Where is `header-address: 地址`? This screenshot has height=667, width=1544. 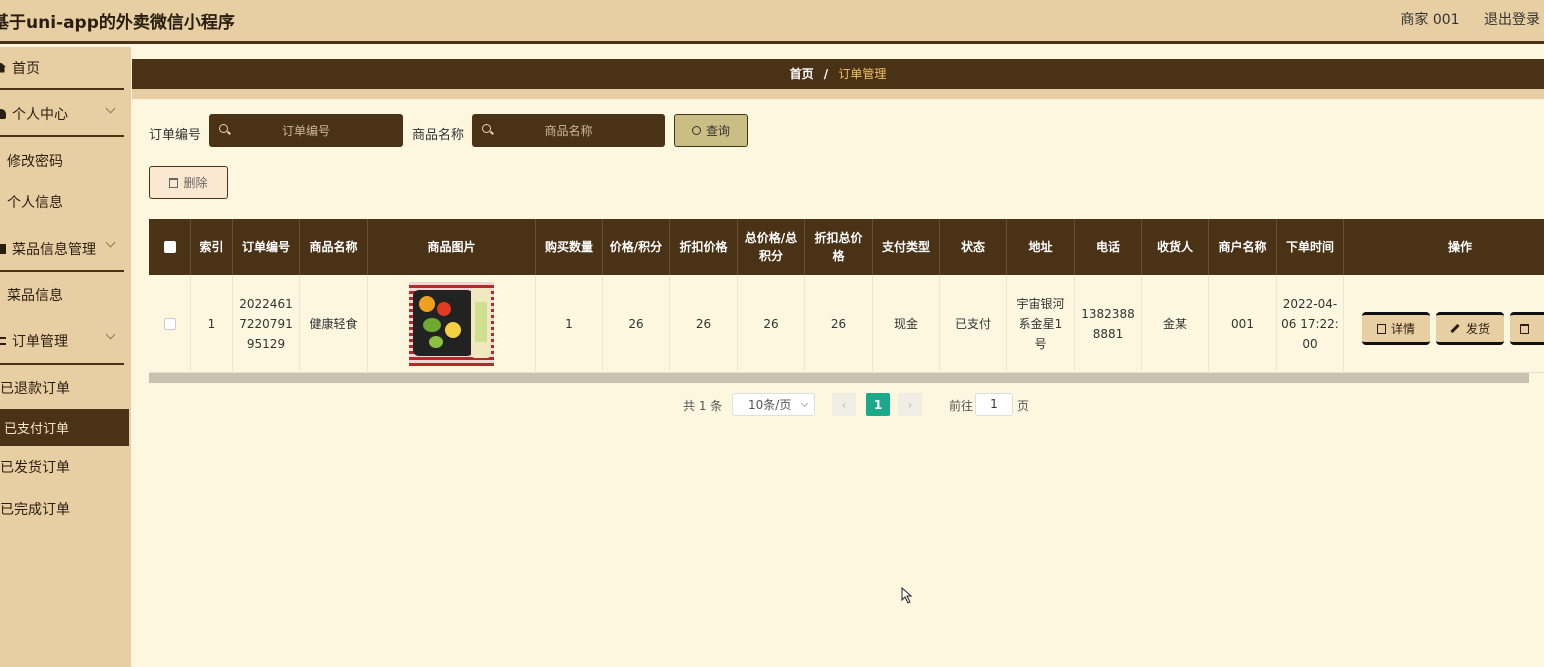
header-address: 地址 is located at coordinates (1041, 247).